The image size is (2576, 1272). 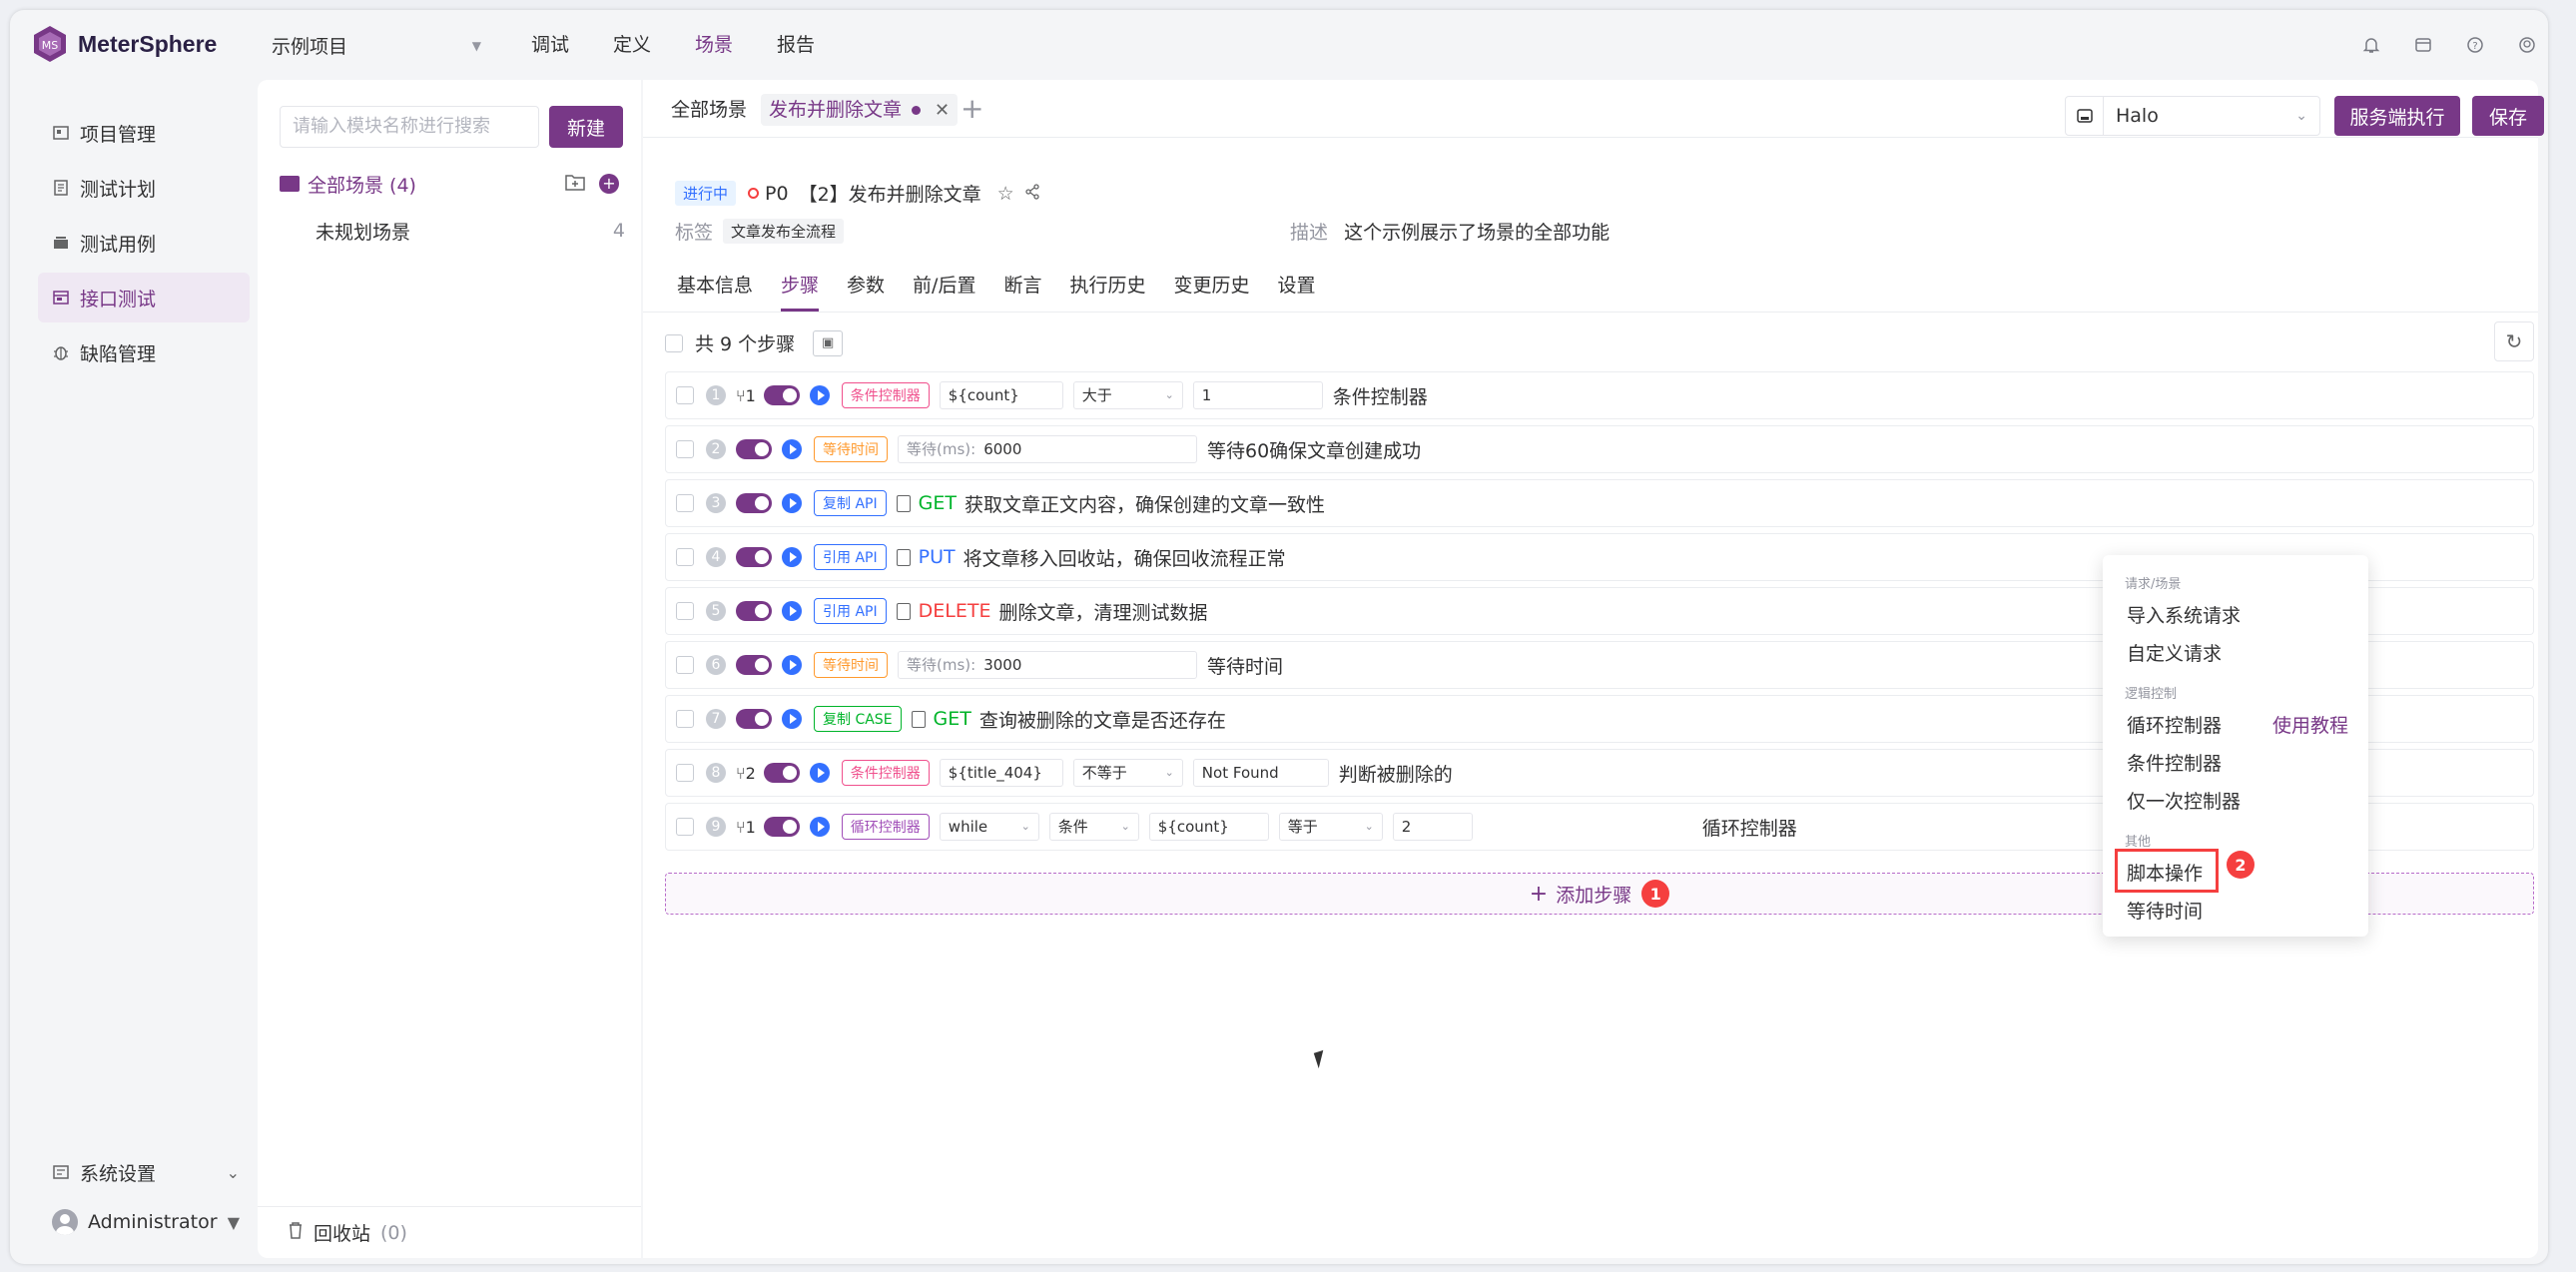 What do you see at coordinates (1599, 395) in the screenshot?
I see `step-row: 1 ⑂1 条件控制器 ${count} 大于 ⌄ 1 条件控制器` at bounding box center [1599, 395].